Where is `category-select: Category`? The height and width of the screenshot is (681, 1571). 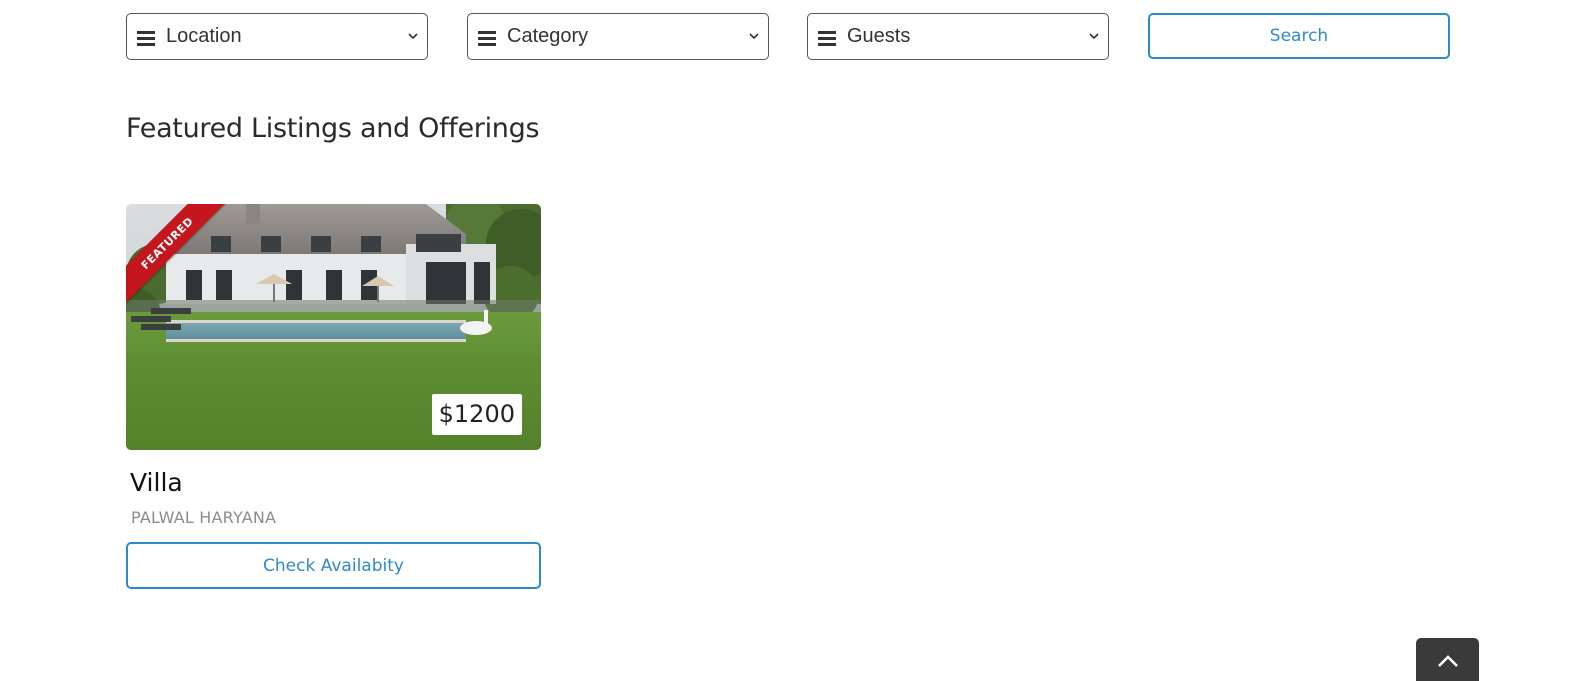 category-select: Category is located at coordinates (618, 36).